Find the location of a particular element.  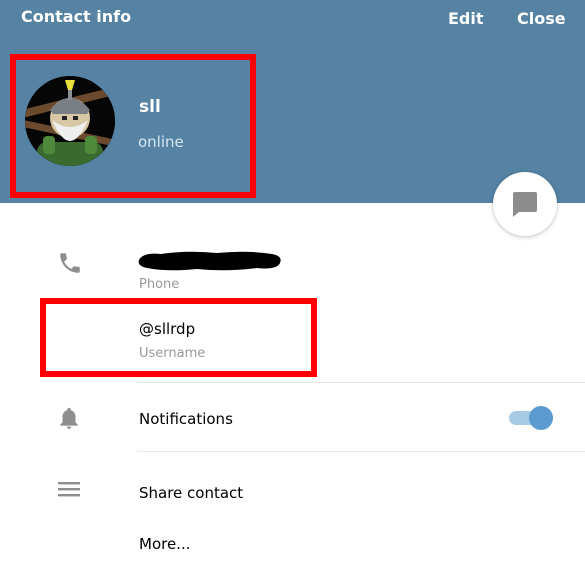

bell-icon is located at coordinates (69, 420).